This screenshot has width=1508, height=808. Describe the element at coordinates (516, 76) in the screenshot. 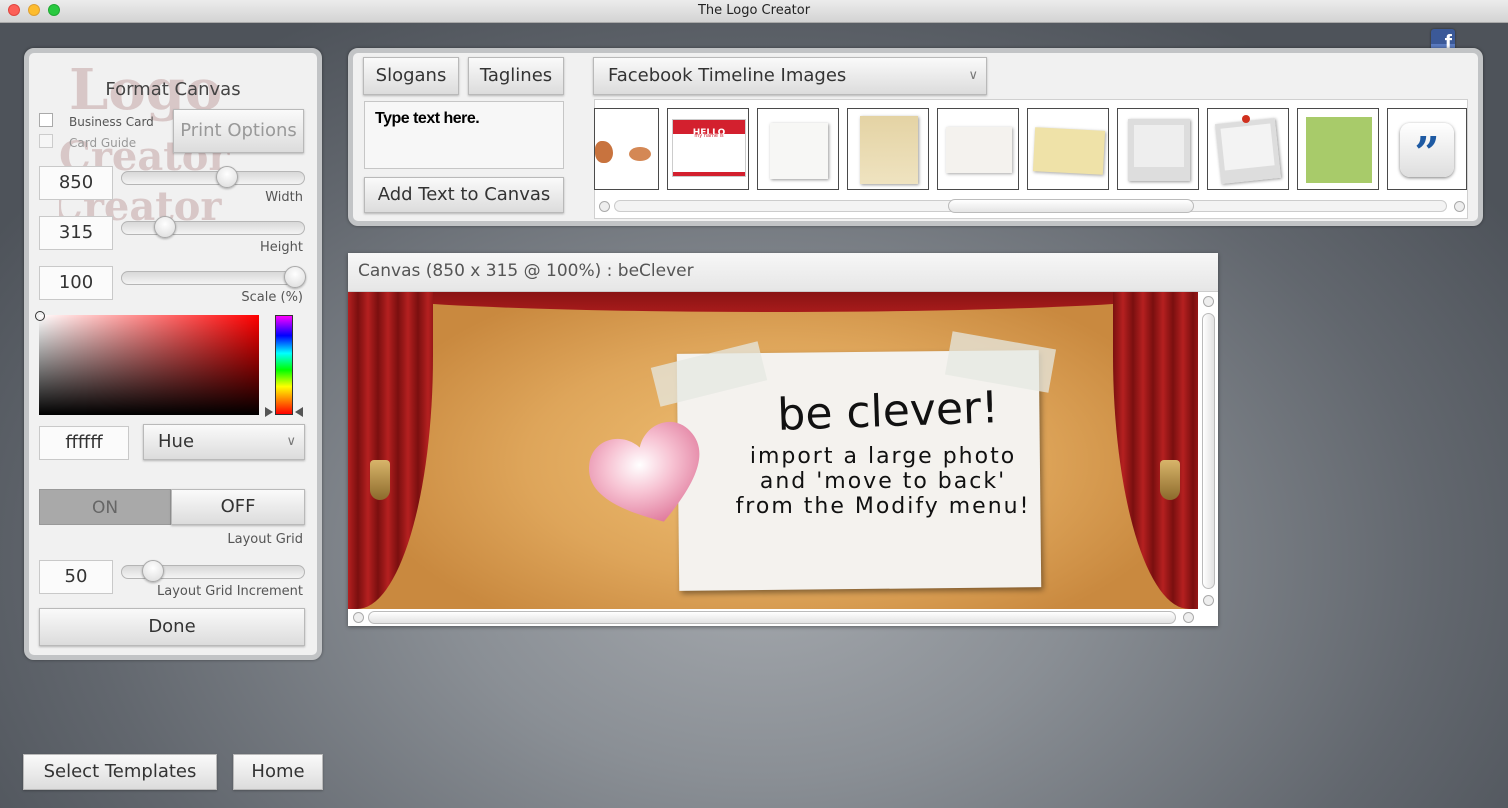

I see `taglines-button: Taglines` at that location.